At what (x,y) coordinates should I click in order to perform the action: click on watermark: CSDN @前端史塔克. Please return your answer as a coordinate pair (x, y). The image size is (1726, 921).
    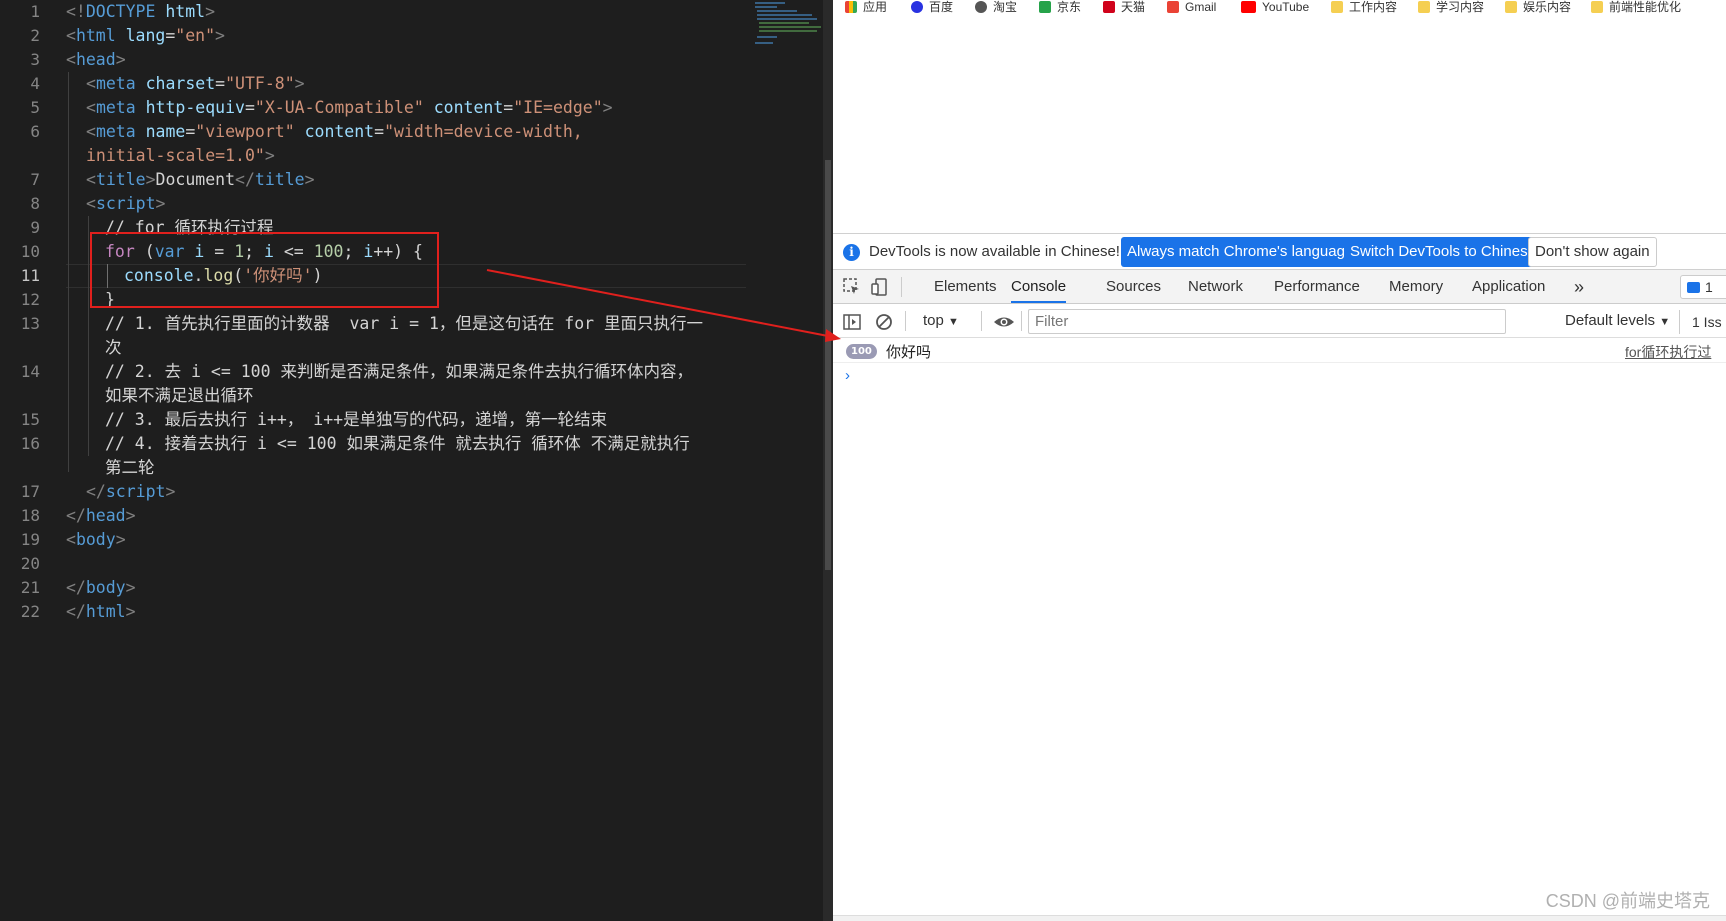
    Looking at the image, I should click on (1627, 901).